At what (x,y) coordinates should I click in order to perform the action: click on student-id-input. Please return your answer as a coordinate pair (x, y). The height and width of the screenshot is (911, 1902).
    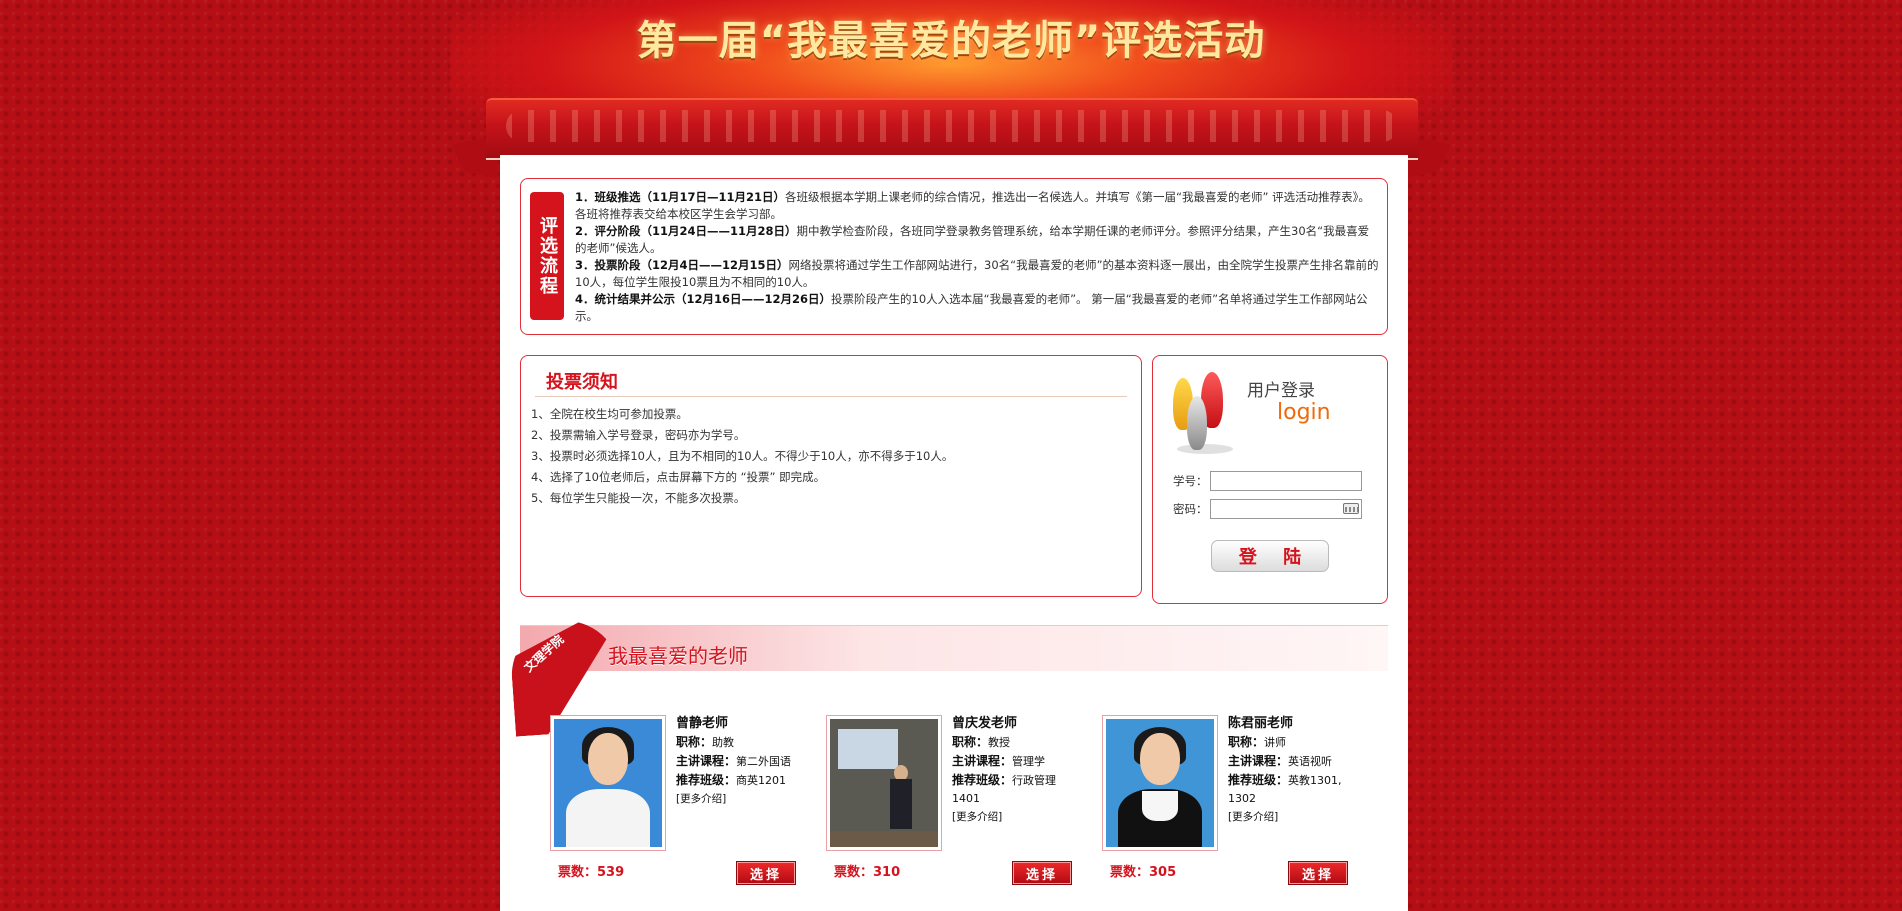
    Looking at the image, I should click on (1285, 481).